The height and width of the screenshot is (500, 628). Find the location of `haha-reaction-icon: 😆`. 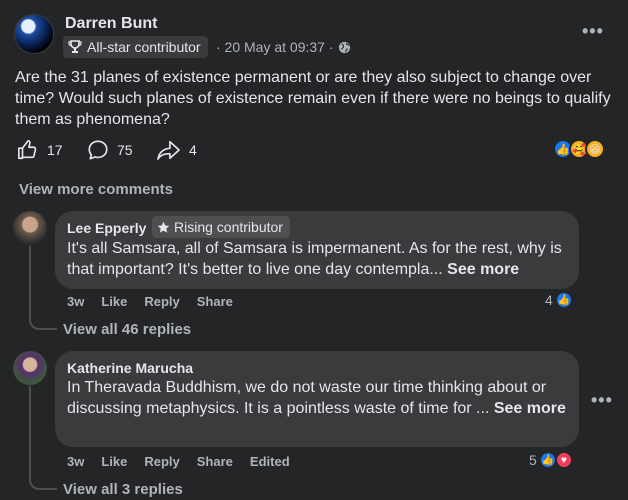

haha-reaction-icon: 😆 is located at coordinates (595, 149).